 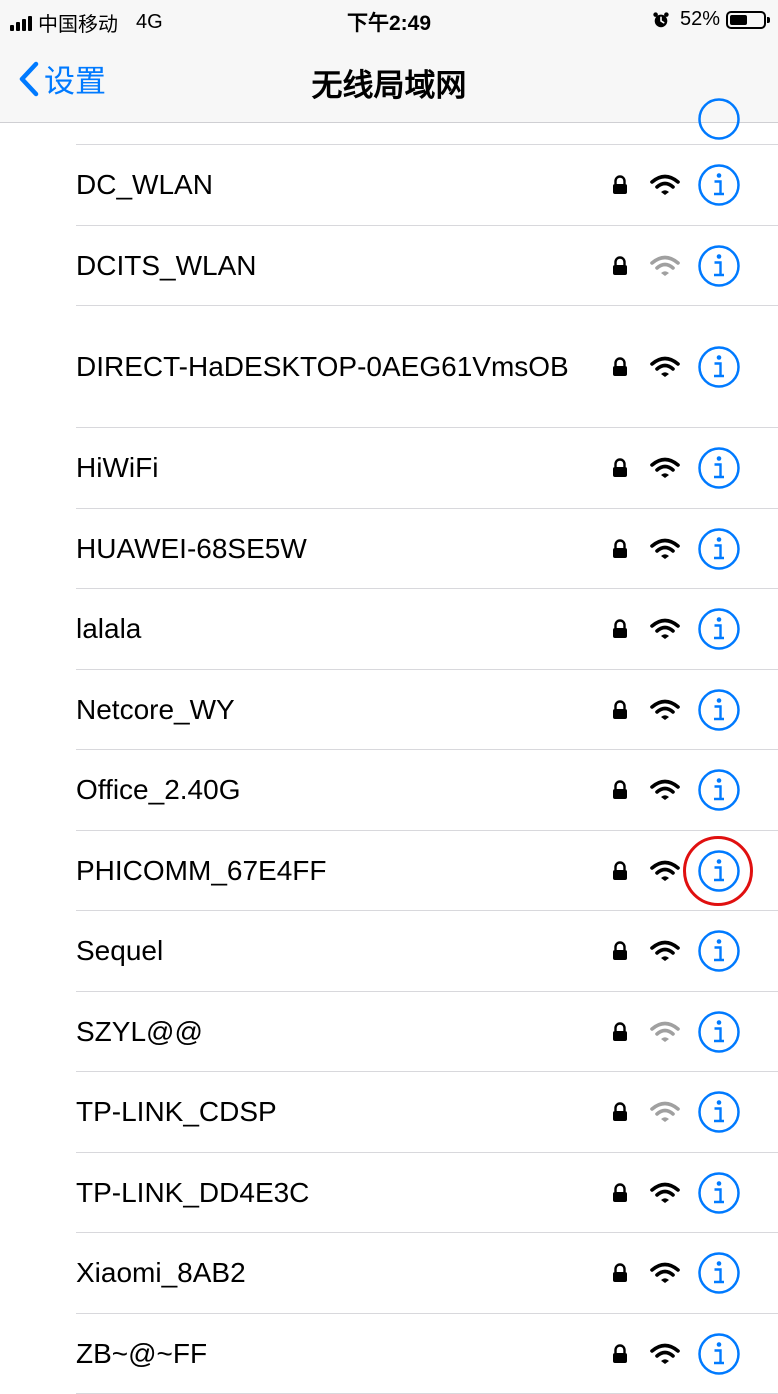 I want to click on network-row: Office_2.40G, so click(x=389, y=790).